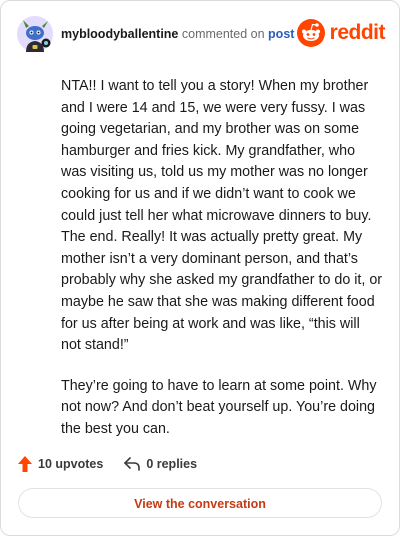 The width and height of the screenshot is (400, 536). What do you see at coordinates (132, 464) in the screenshot?
I see `reply-arrow-icon` at bounding box center [132, 464].